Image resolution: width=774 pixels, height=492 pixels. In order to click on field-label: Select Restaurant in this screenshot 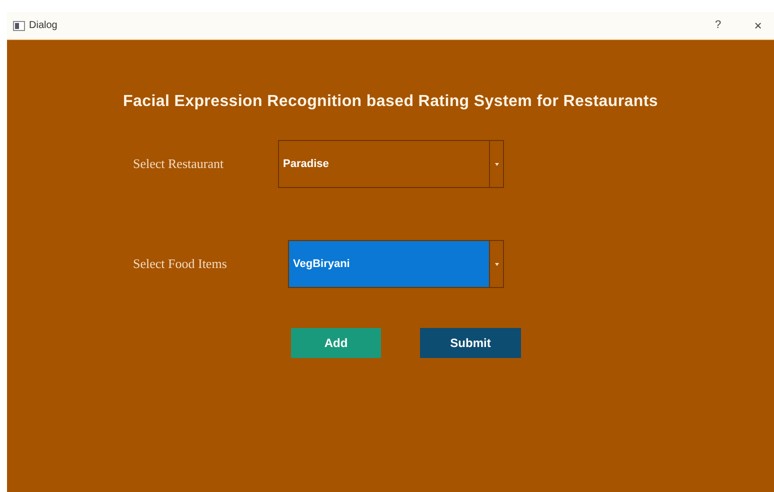, I will do `click(179, 164)`.